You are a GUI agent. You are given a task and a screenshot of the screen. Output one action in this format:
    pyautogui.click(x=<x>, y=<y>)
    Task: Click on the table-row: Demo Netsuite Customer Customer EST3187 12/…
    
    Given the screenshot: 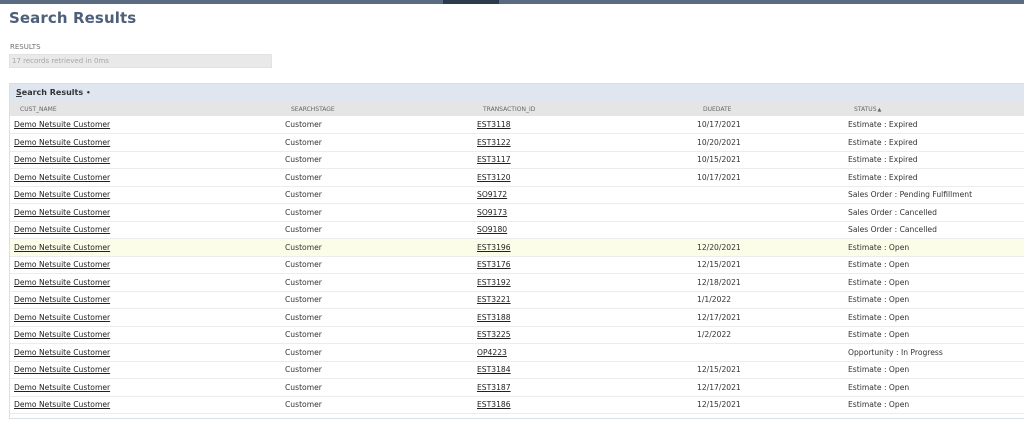 What is the action you would take?
    pyautogui.click(x=517, y=387)
    